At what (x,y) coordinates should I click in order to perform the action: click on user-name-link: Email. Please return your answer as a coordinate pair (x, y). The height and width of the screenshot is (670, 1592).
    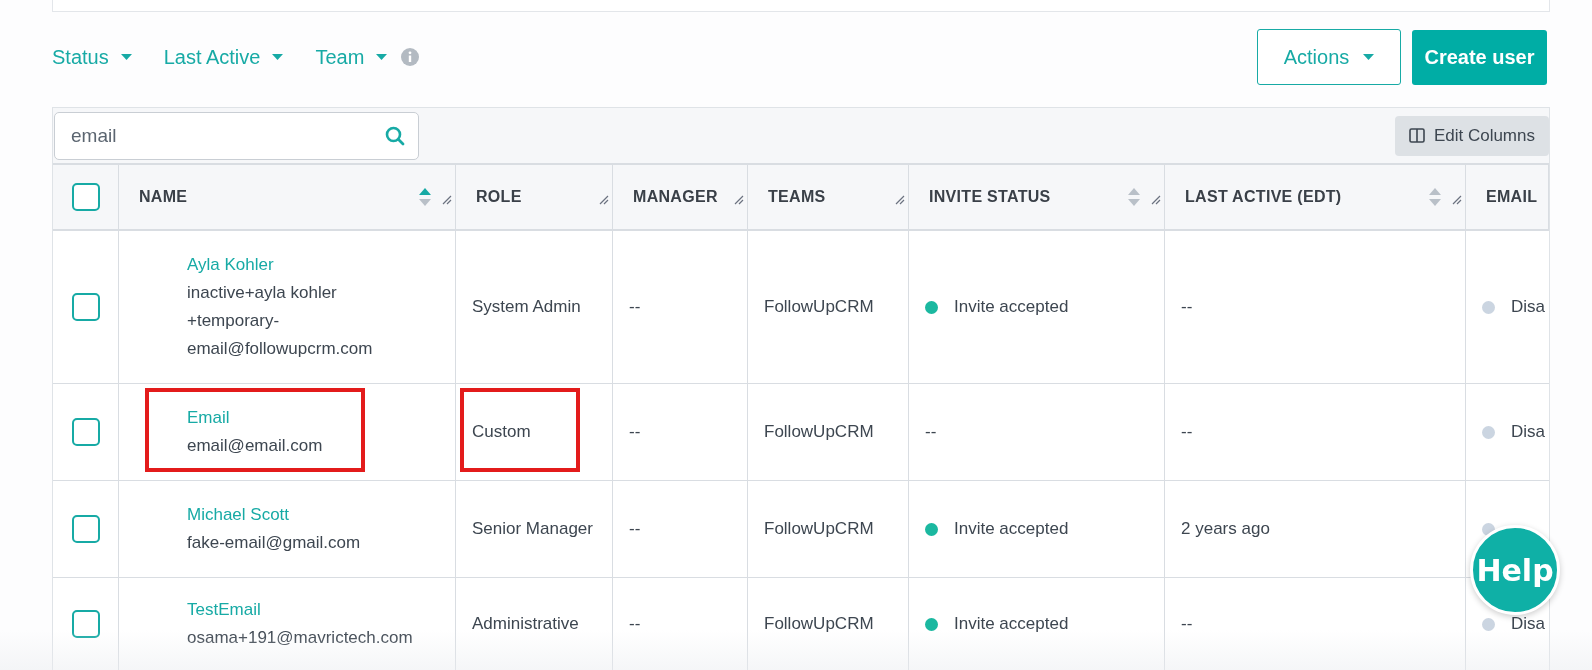
    Looking at the image, I should click on (208, 418).